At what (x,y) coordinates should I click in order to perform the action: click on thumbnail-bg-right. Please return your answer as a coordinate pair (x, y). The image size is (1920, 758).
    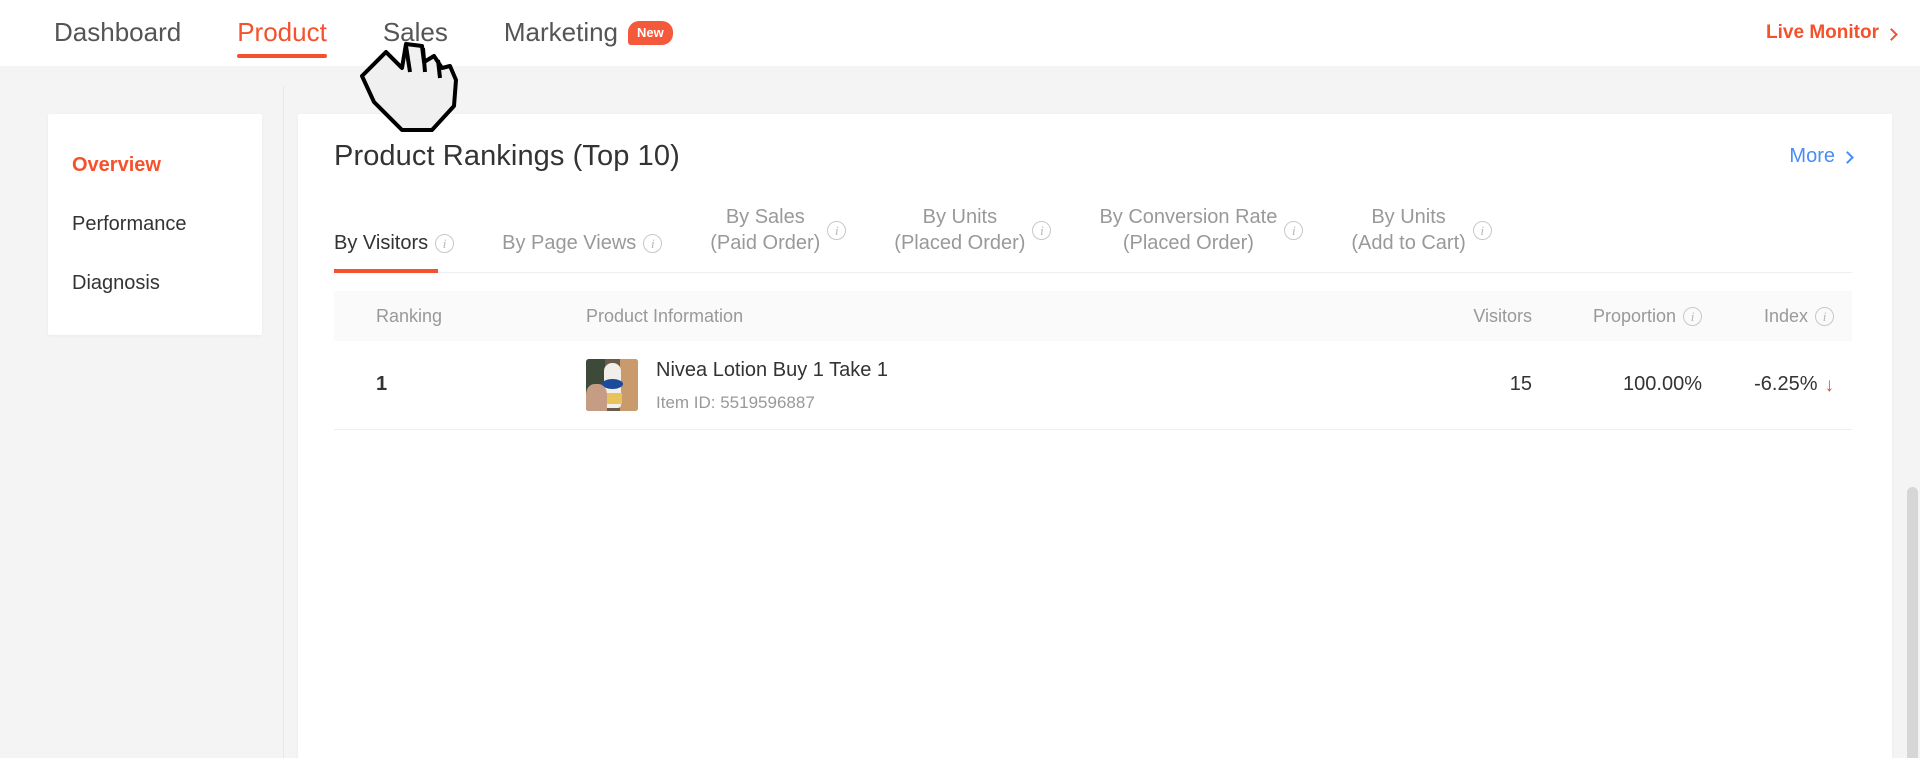
    Looking at the image, I should click on (629, 384).